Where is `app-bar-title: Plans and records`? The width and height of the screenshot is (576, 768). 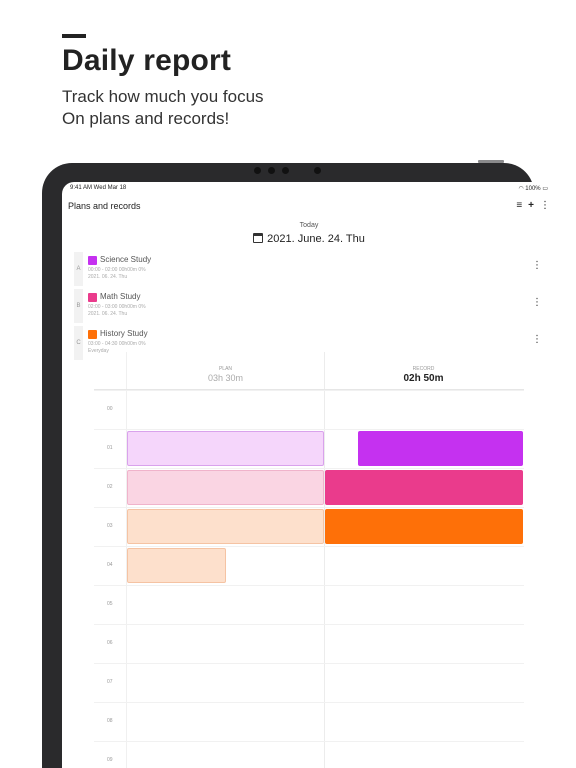
app-bar-title: Plans and records is located at coordinates (104, 206).